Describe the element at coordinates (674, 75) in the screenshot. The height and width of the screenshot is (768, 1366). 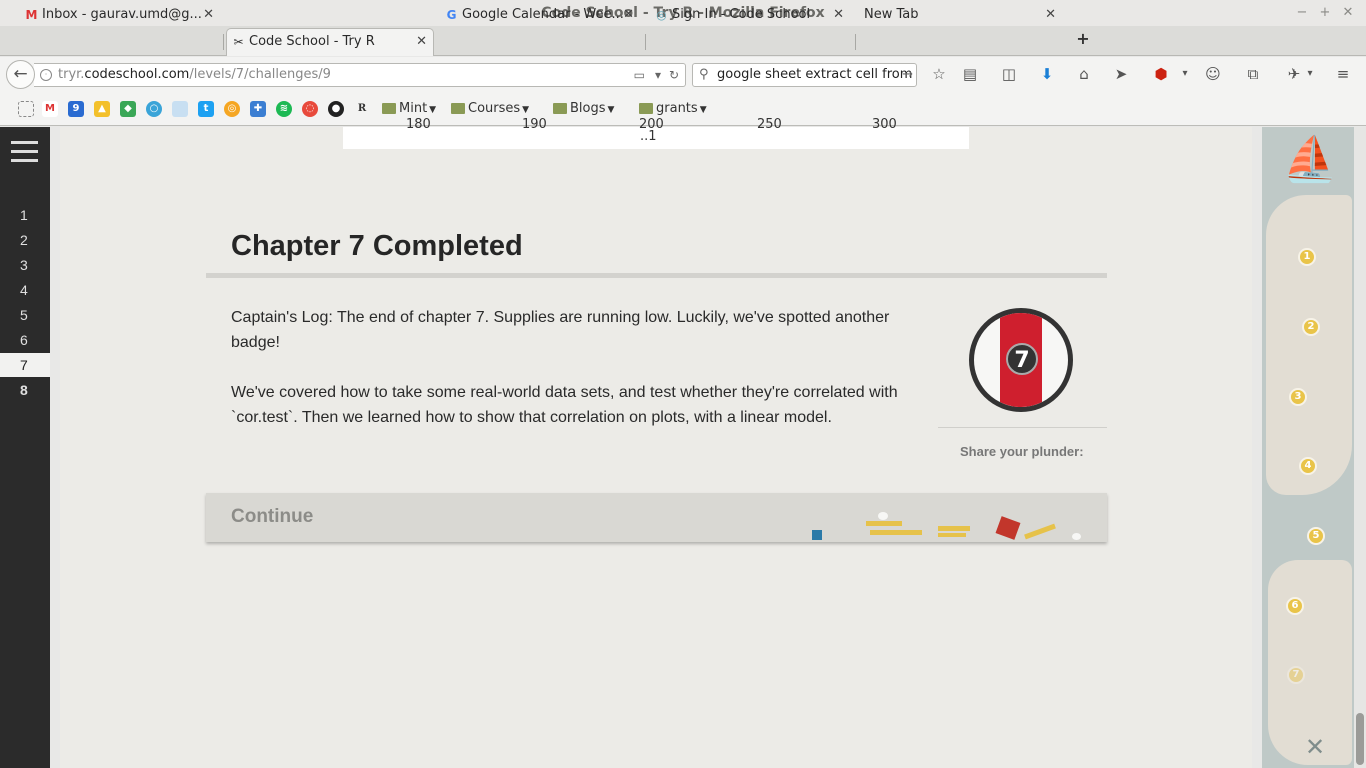
I see `reload-icon: ↻` at that location.